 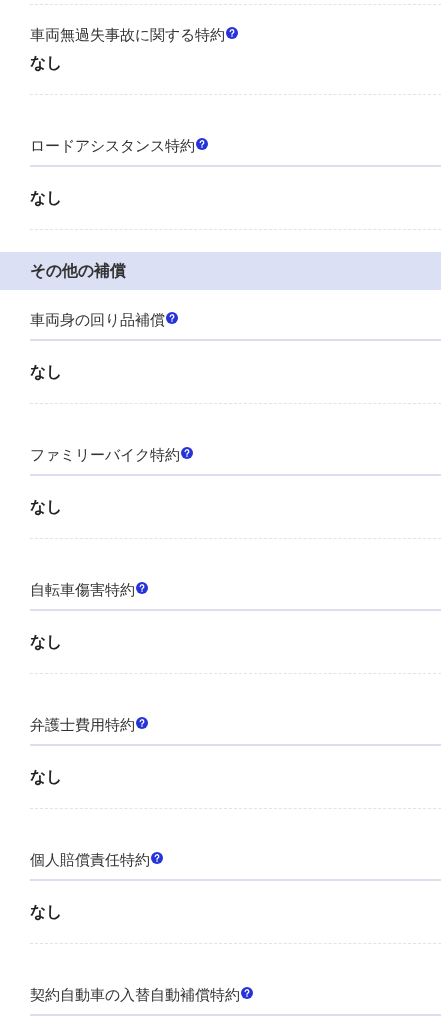 I want to click on field-label: 自転車傷害特約, so click(x=82, y=590).